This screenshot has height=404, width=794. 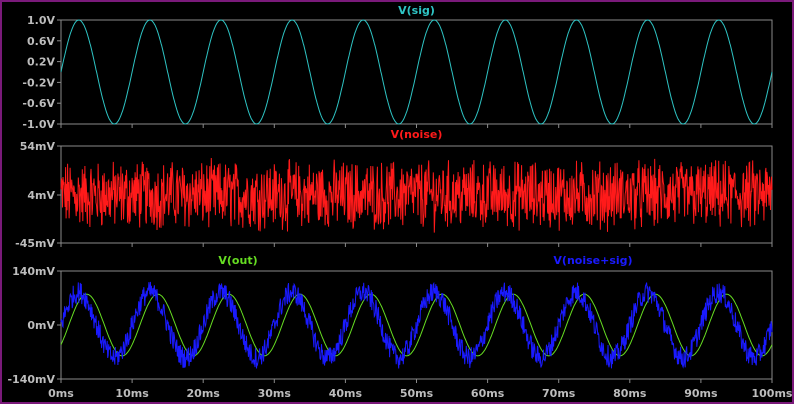 What do you see at coordinates (237, 260) in the screenshot?
I see `series-title: V(out)` at bounding box center [237, 260].